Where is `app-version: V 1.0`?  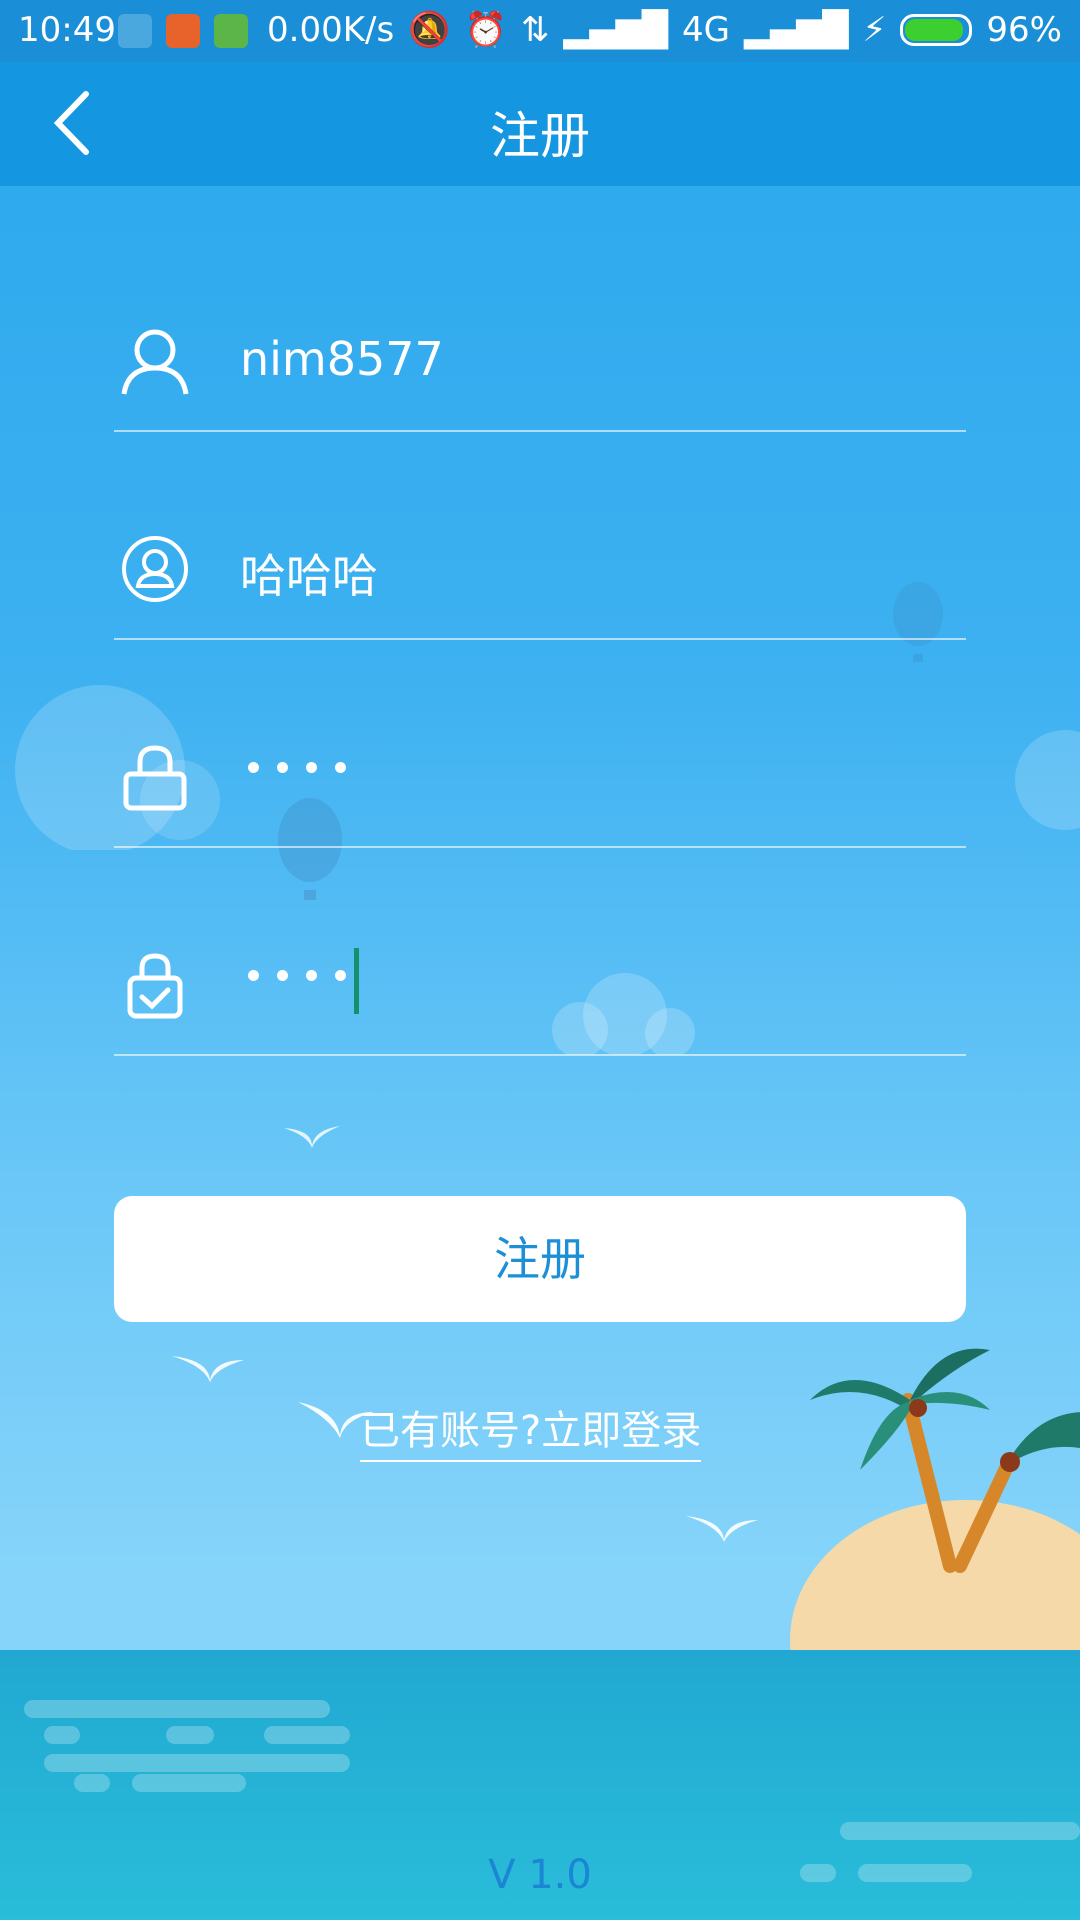 app-version: V 1.0 is located at coordinates (540, 1875).